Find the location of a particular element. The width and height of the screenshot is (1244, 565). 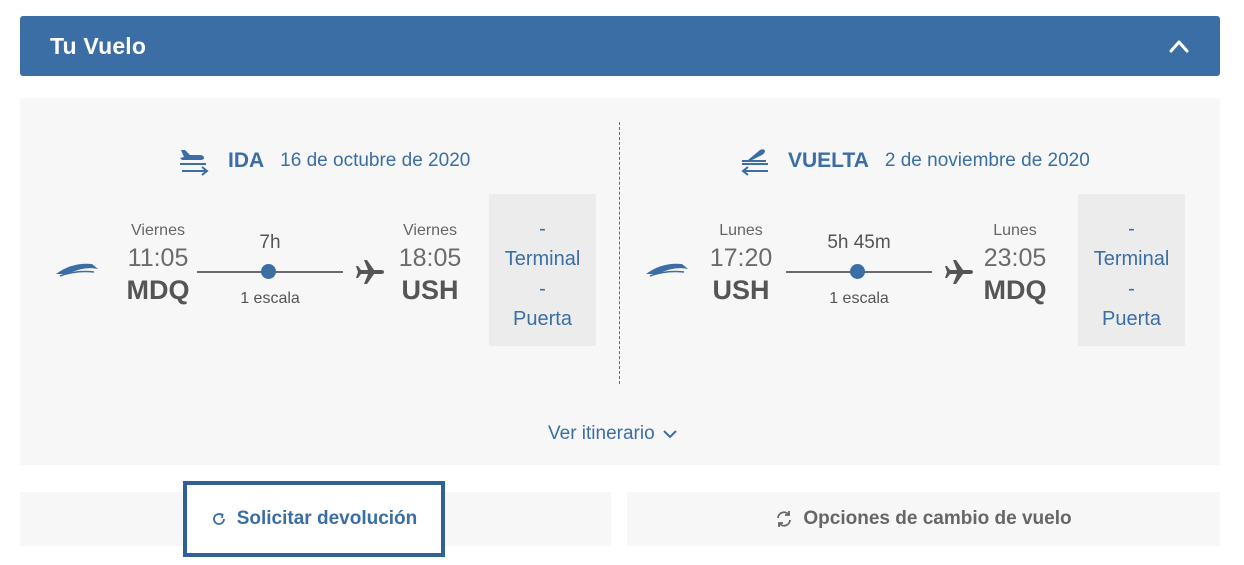

section-title: Tu Vuelo is located at coordinates (98, 45).